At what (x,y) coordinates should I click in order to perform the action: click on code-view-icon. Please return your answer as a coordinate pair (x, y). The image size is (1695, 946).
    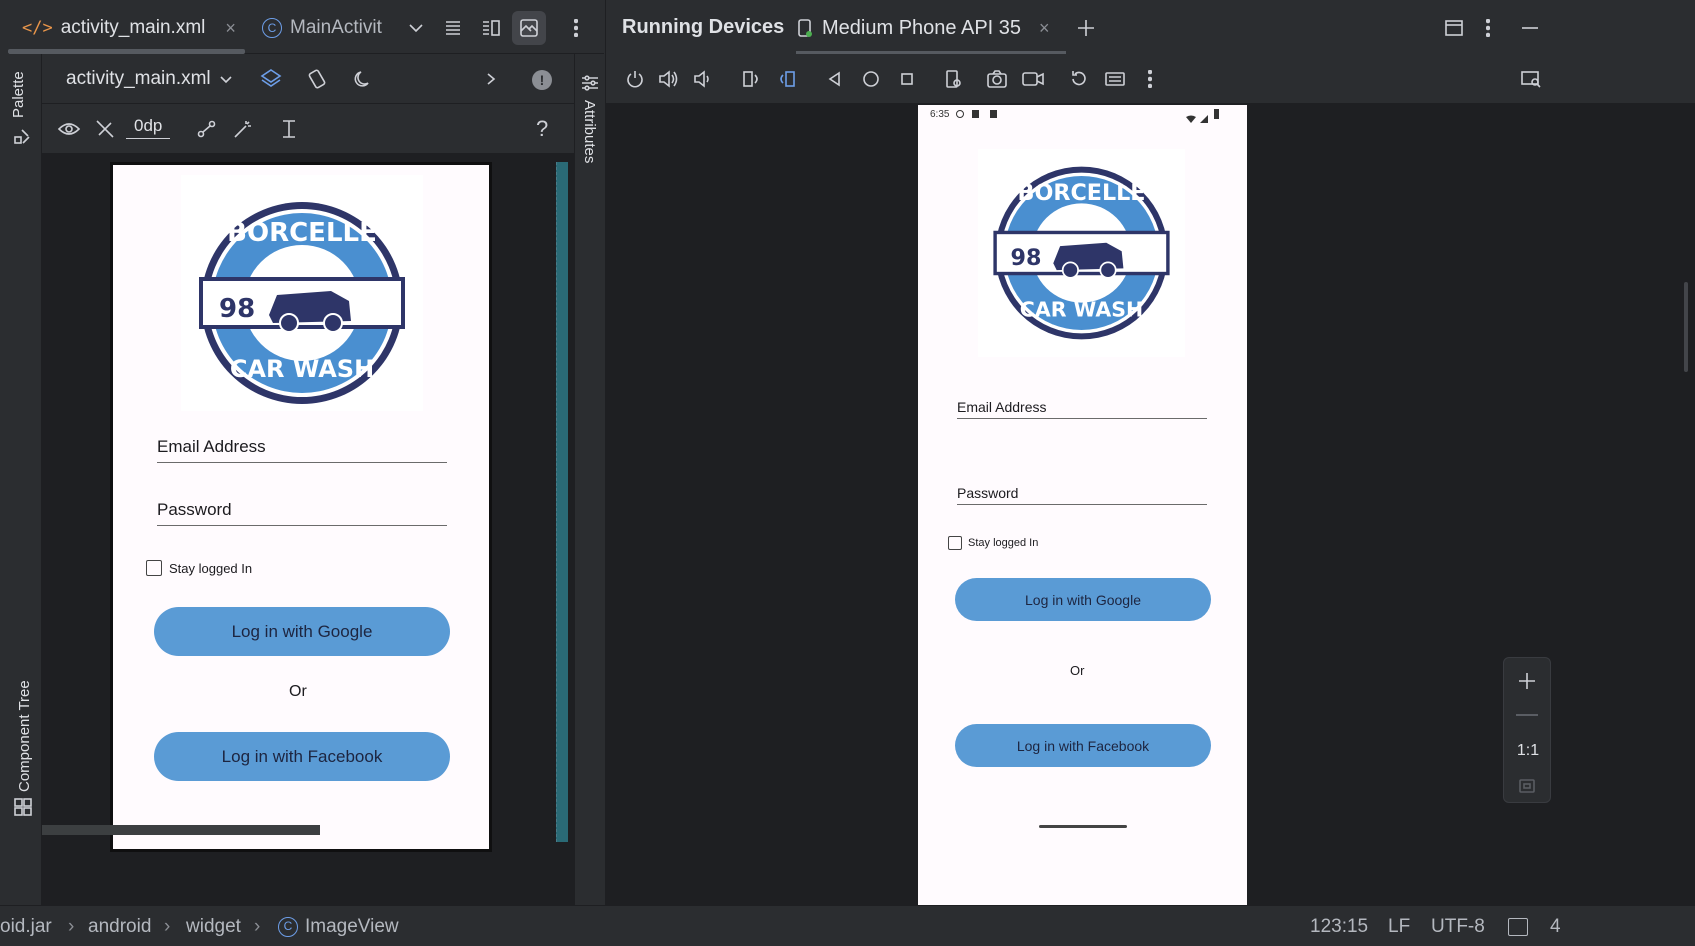
    Looking at the image, I should click on (453, 28).